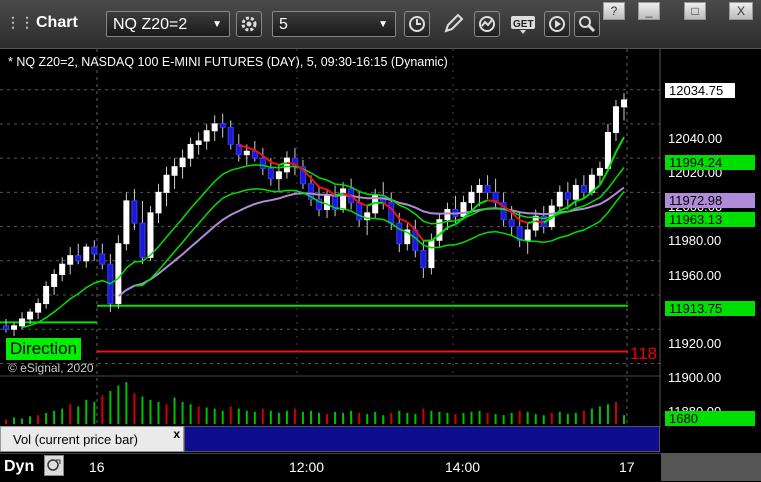  Describe the element at coordinates (150, 24) in the screenshot. I see `symbol-value: NQ Z20=2` at that location.